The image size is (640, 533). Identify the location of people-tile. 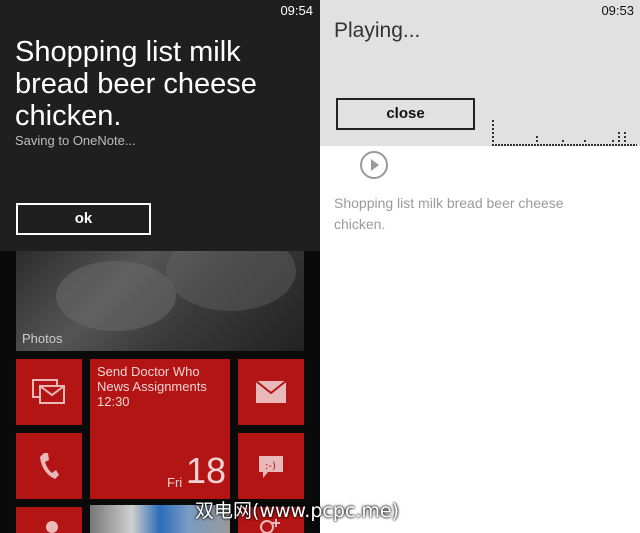
(49, 520).